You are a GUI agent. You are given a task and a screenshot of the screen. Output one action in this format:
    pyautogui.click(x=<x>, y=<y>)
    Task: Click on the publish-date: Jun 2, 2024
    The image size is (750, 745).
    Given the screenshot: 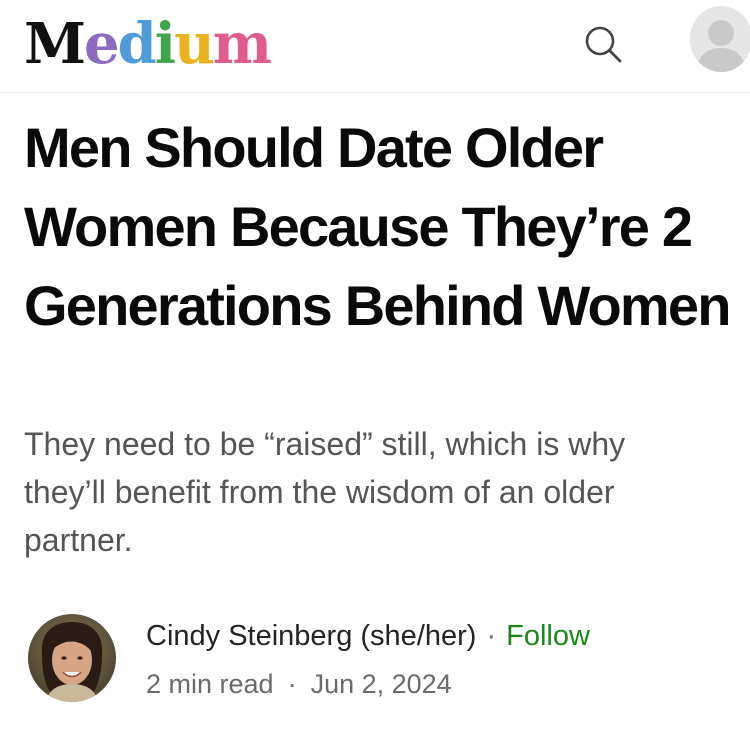 What is the action you would take?
    pyautogui.click(x=381, y=684)
    